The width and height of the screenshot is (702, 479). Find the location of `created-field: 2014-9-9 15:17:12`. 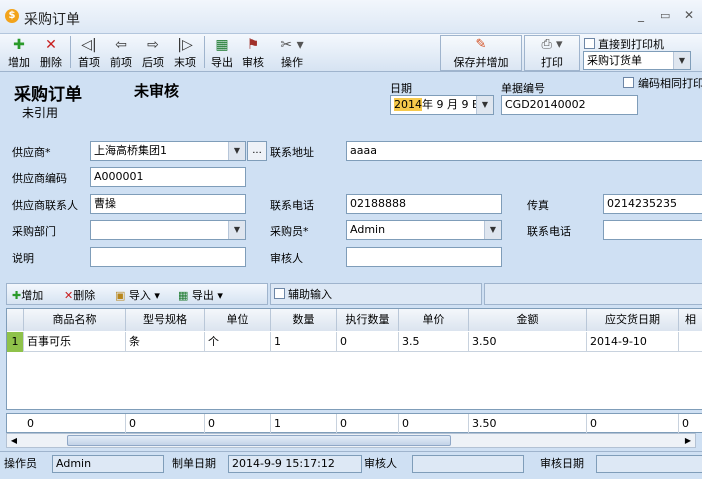

created-field: 2014-9-9 15:17:12 is located at coordinates (295, 464).